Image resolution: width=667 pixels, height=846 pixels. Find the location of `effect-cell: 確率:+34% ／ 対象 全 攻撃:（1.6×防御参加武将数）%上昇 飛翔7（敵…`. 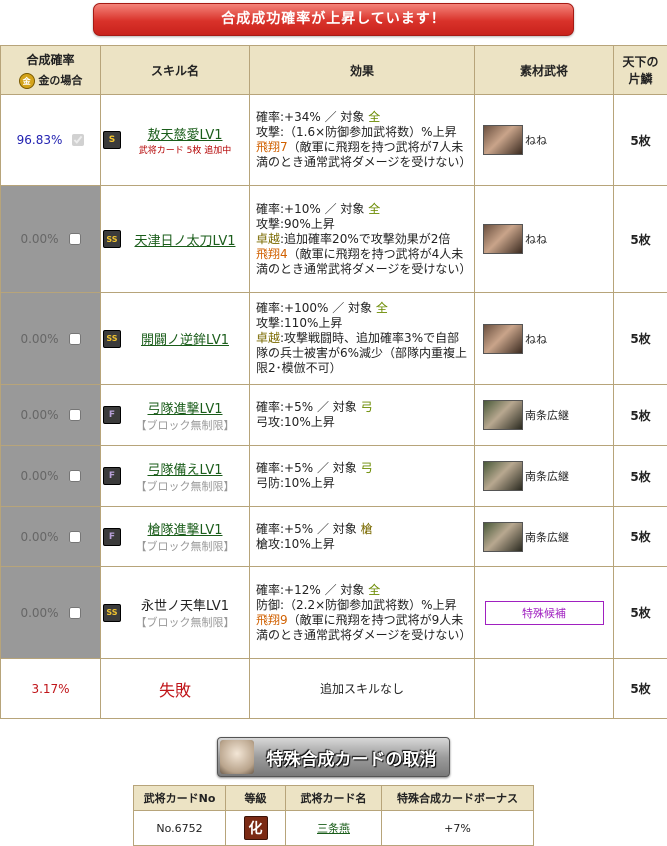

effect-cell: 確率:+34% ／ 対象 全 攻撃:（1.6×防御参加武将数）%上昇 飛翔7（敵… is located at coordinates (362, 140).